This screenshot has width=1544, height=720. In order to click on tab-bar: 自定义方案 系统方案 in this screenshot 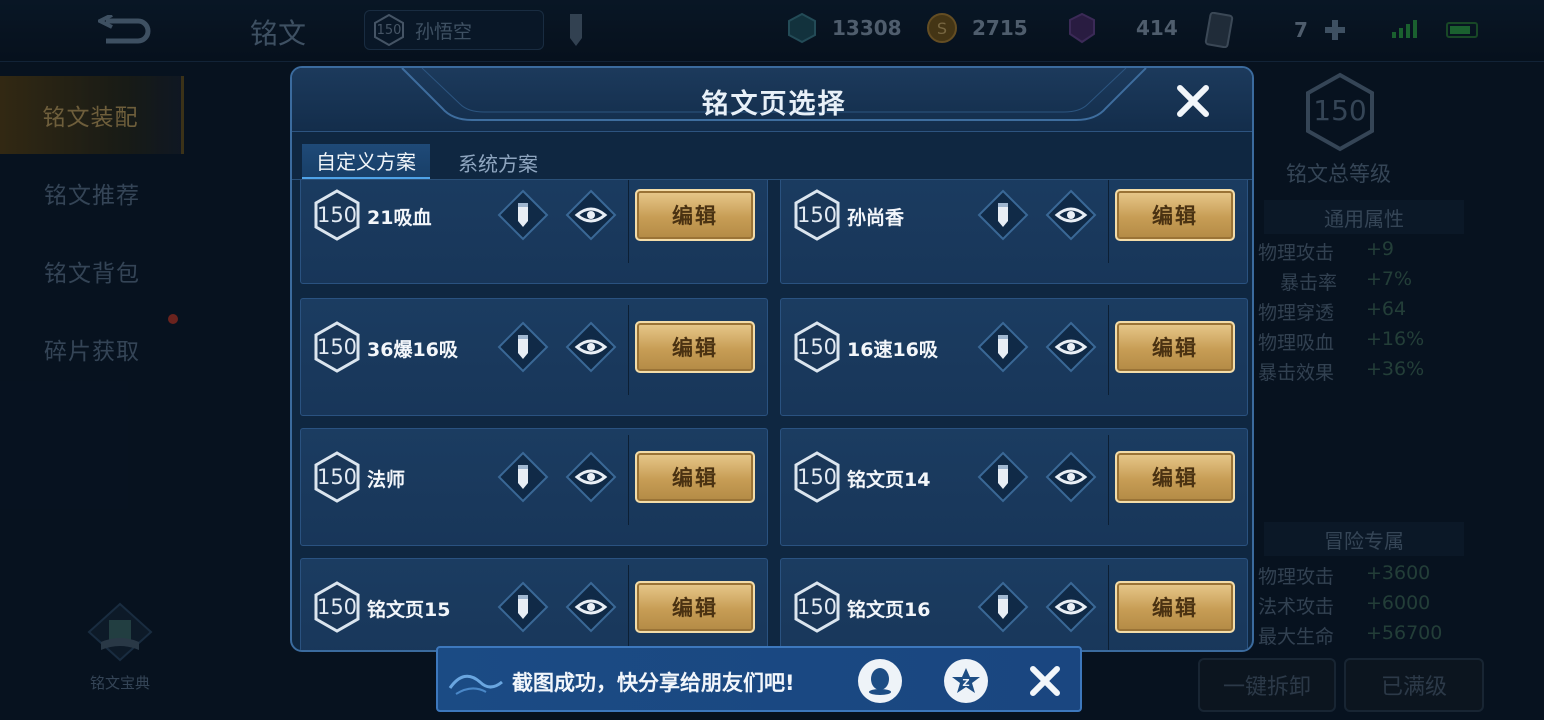, I will do `click(427, 162)`.